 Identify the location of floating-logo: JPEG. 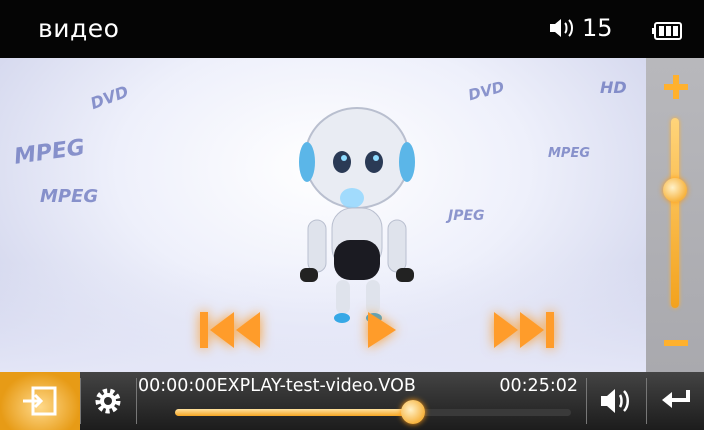
(466, 216).